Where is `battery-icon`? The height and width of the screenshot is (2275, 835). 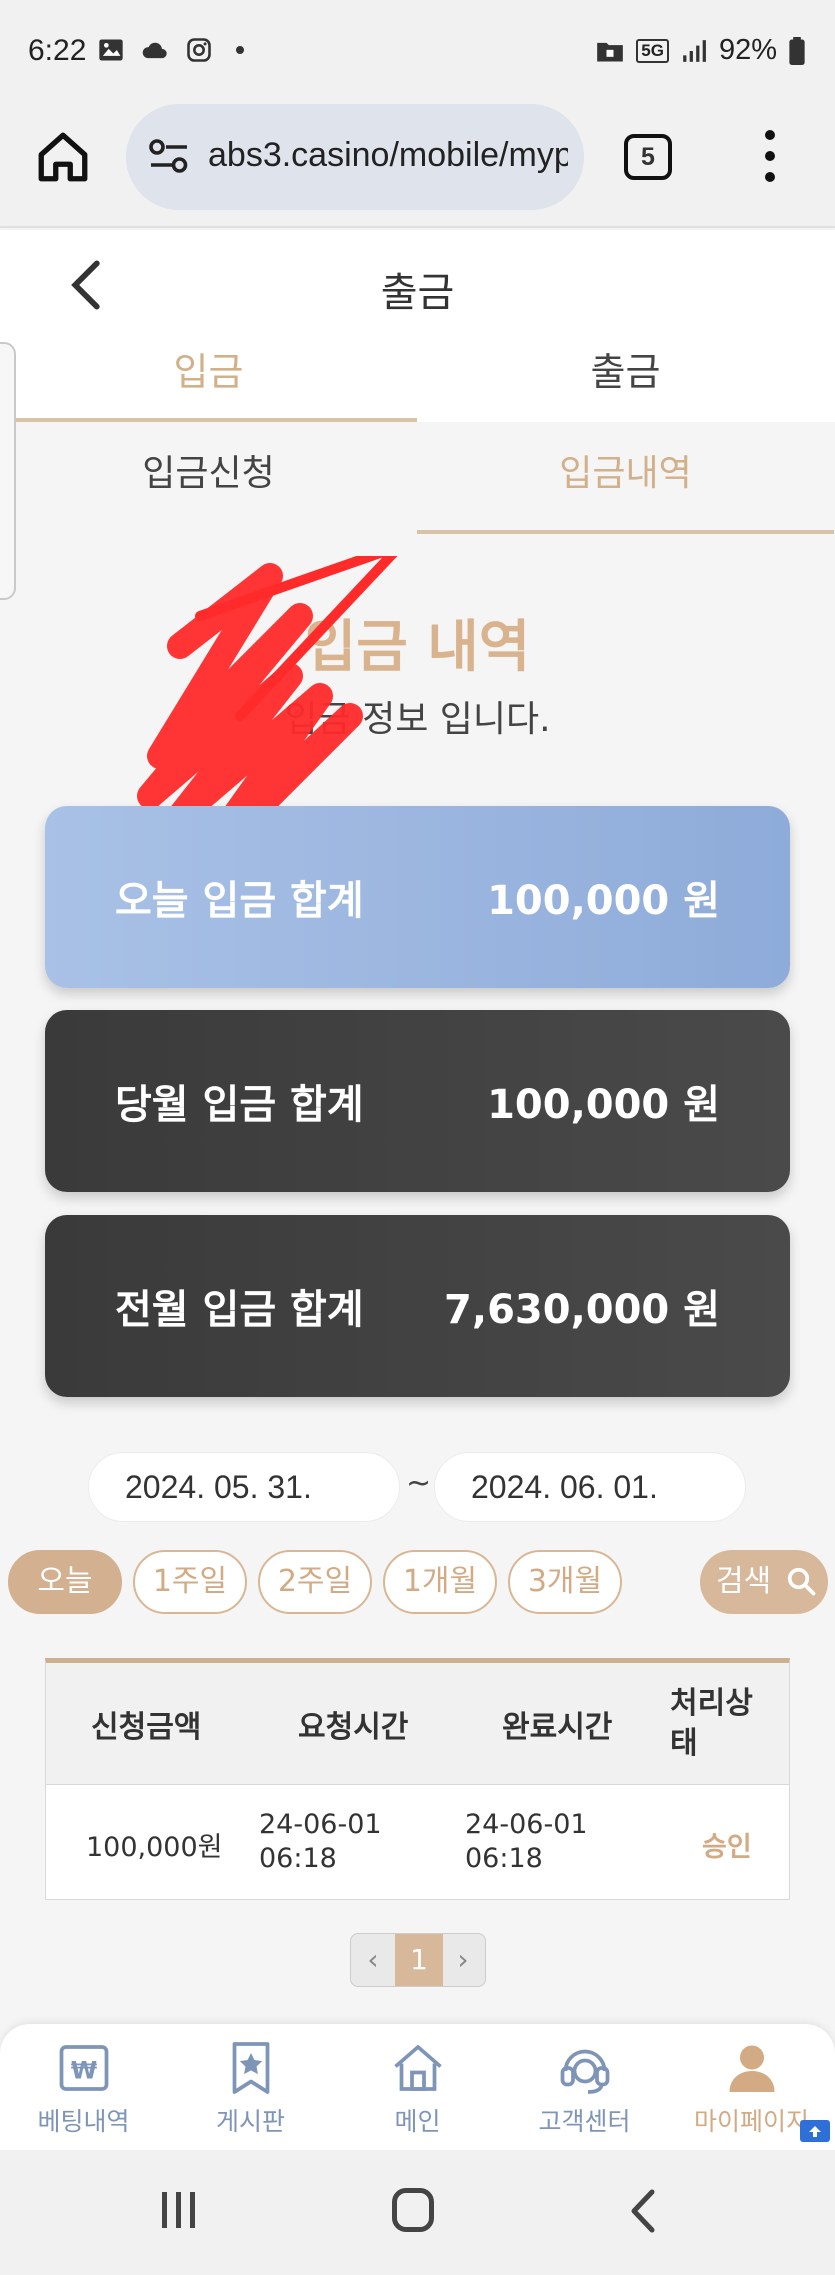 battery-icon is located at coordinates (797, 50).